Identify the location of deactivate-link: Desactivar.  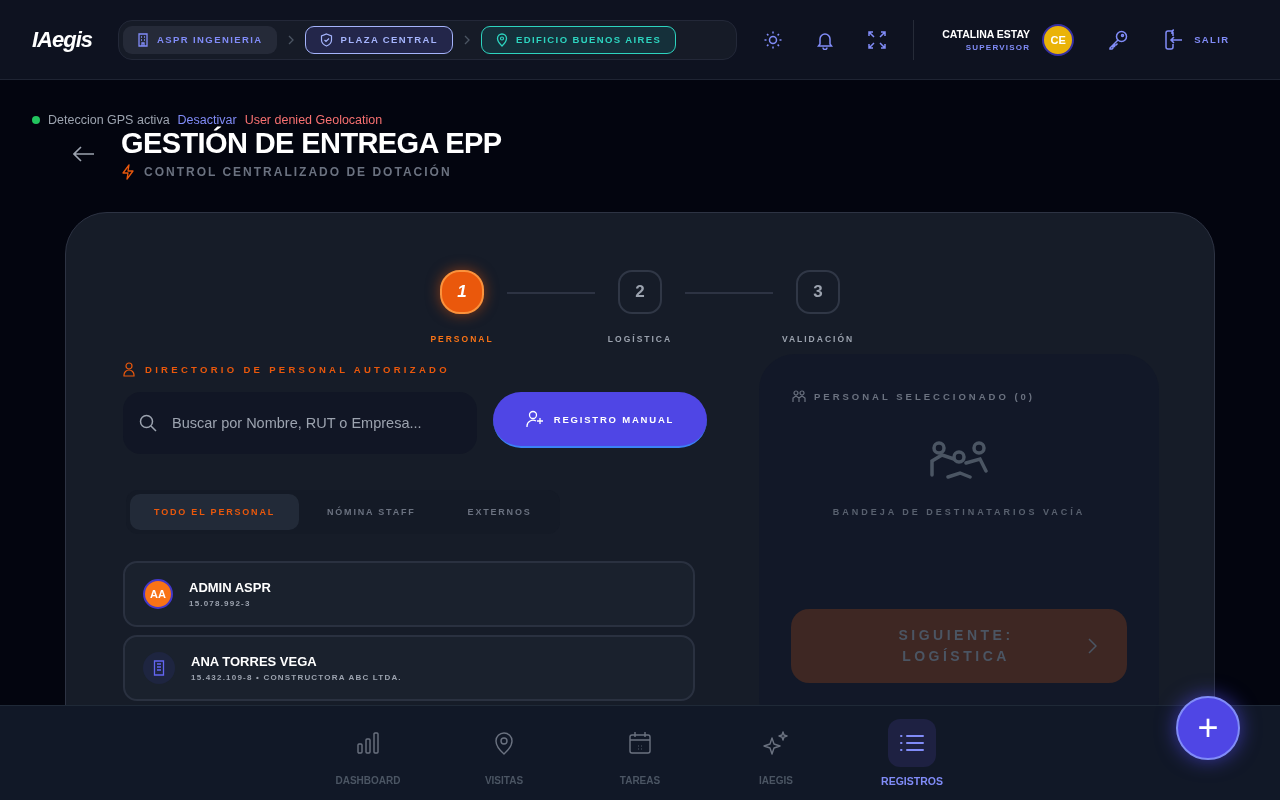
(207, 120).